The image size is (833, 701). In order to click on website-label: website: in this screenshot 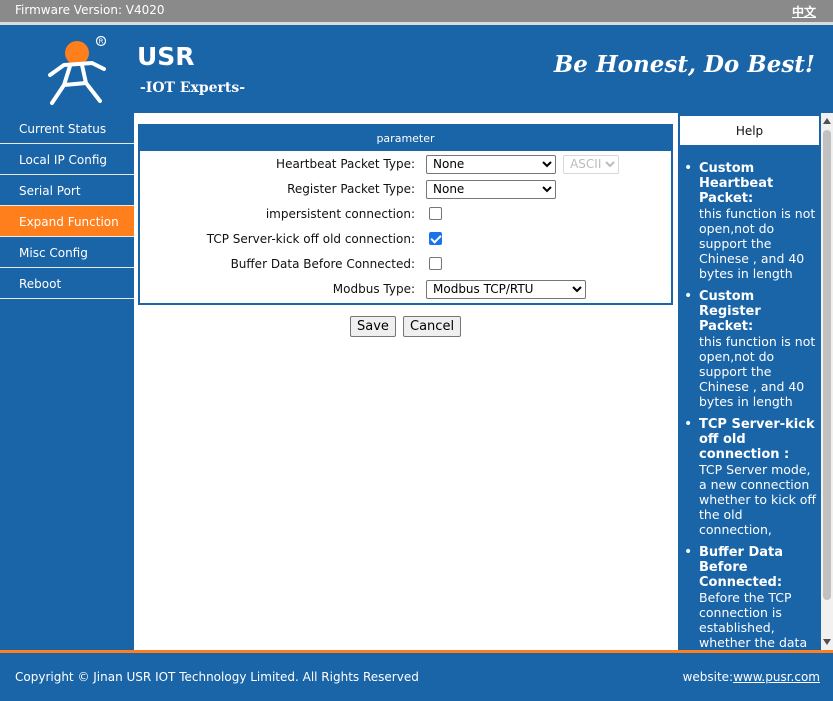, I will do `click(708, 677)`.